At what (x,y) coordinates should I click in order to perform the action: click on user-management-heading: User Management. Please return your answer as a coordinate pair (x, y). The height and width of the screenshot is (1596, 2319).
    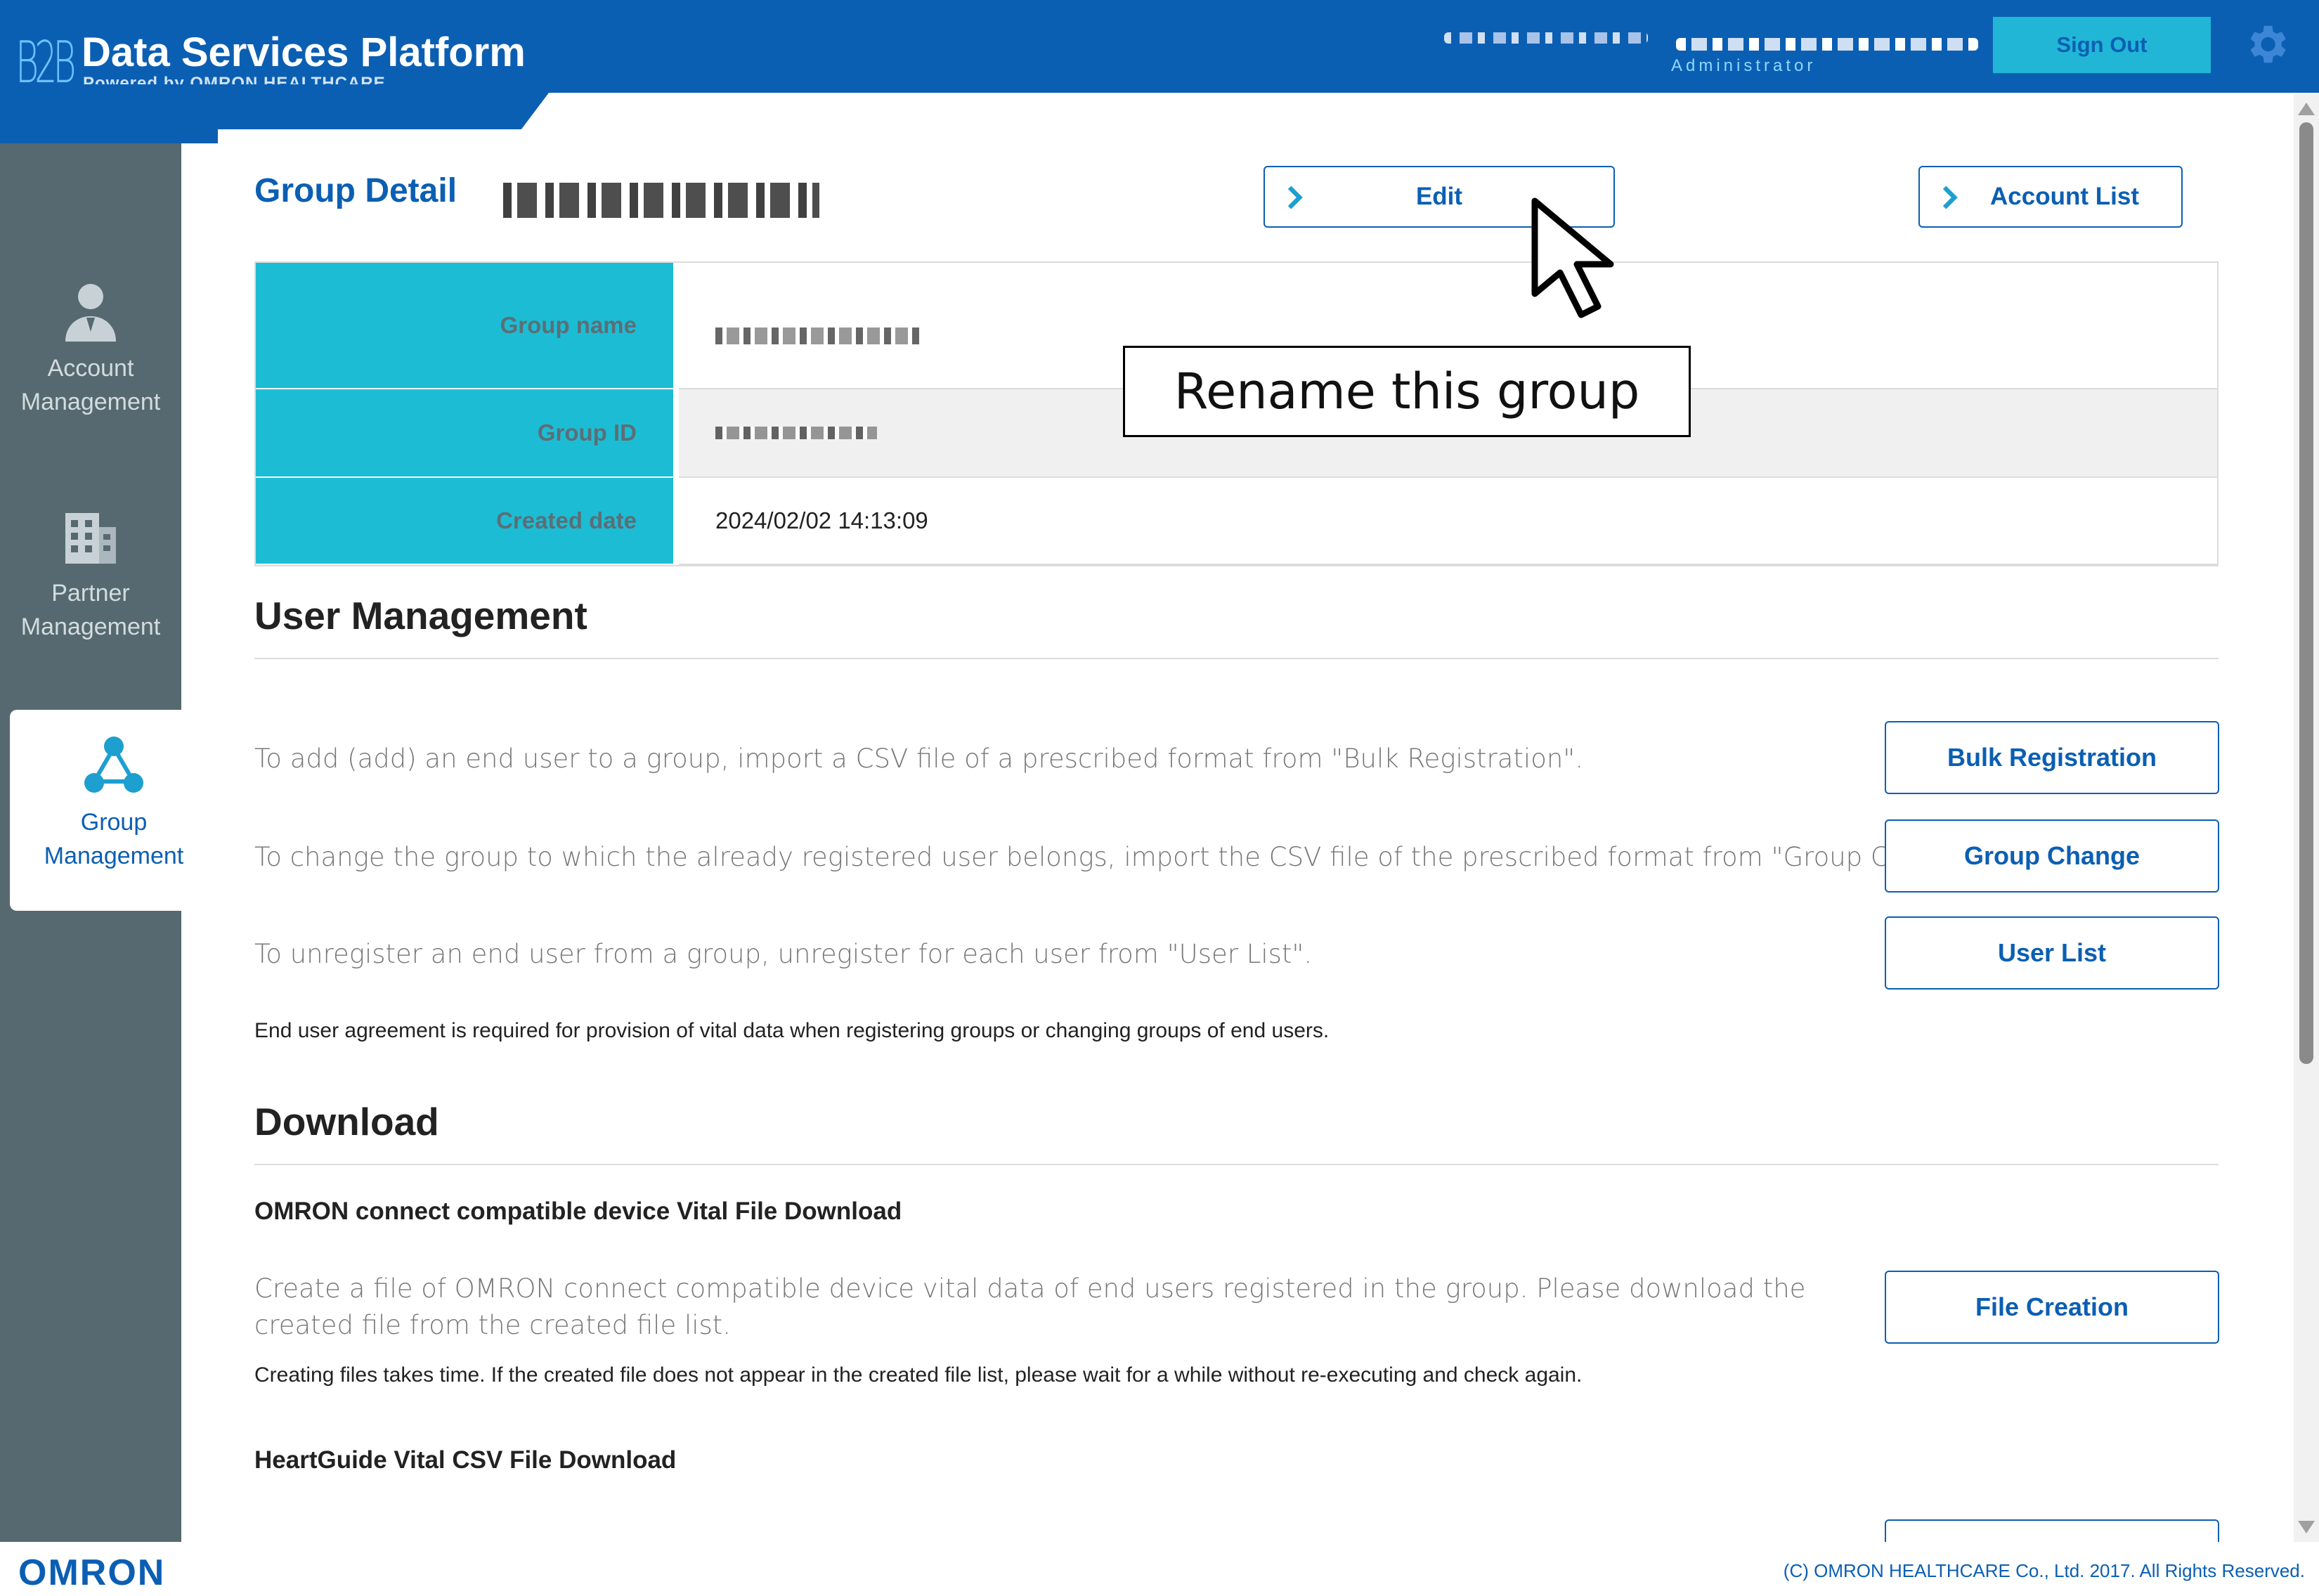
    Looking at the image, I should click on (420, 615).